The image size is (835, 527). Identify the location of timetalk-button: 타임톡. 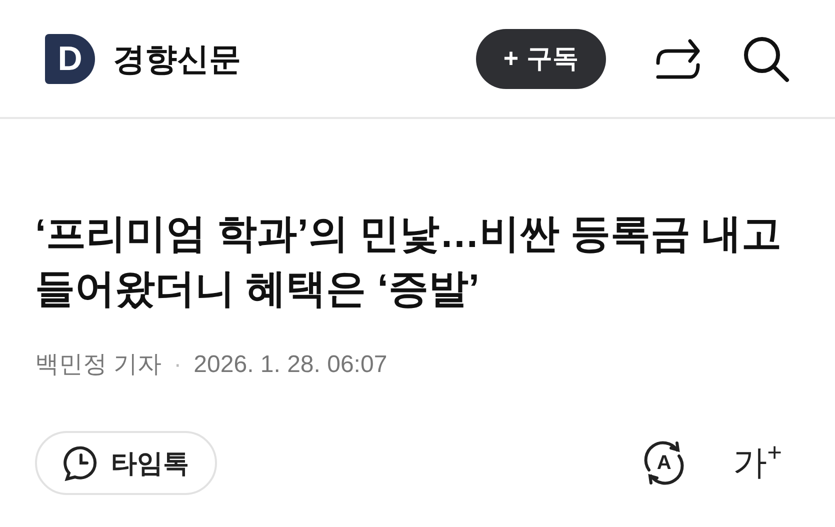
(126, 463).